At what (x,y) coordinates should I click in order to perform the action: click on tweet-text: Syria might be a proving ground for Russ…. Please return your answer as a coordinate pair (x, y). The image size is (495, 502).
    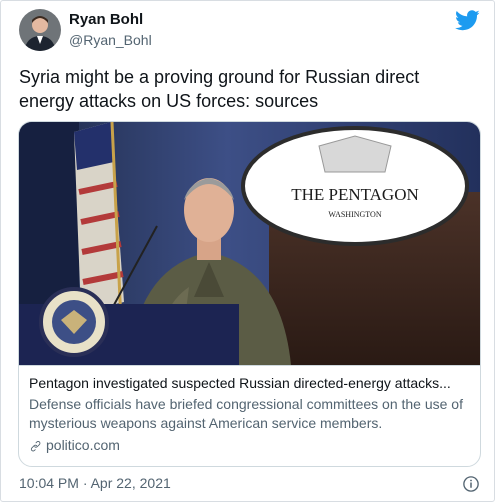
    Looking at the image, I should click on (219, 89).